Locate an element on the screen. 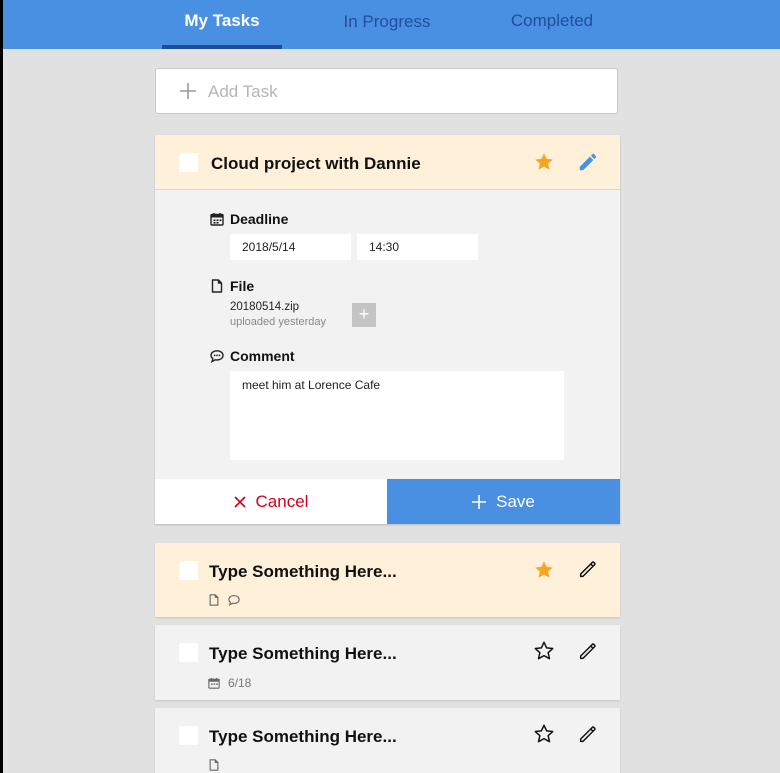 This screenshot has width=780, height=773. file-label: File is located at coordinates (242, 286).